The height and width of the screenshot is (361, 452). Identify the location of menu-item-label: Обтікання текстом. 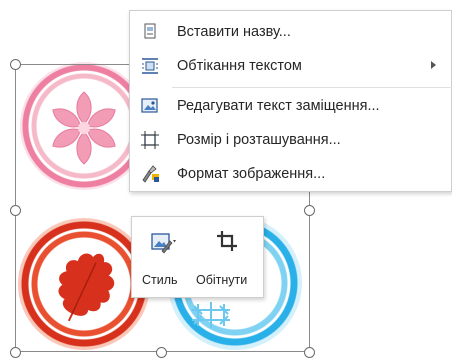
(239, 66).